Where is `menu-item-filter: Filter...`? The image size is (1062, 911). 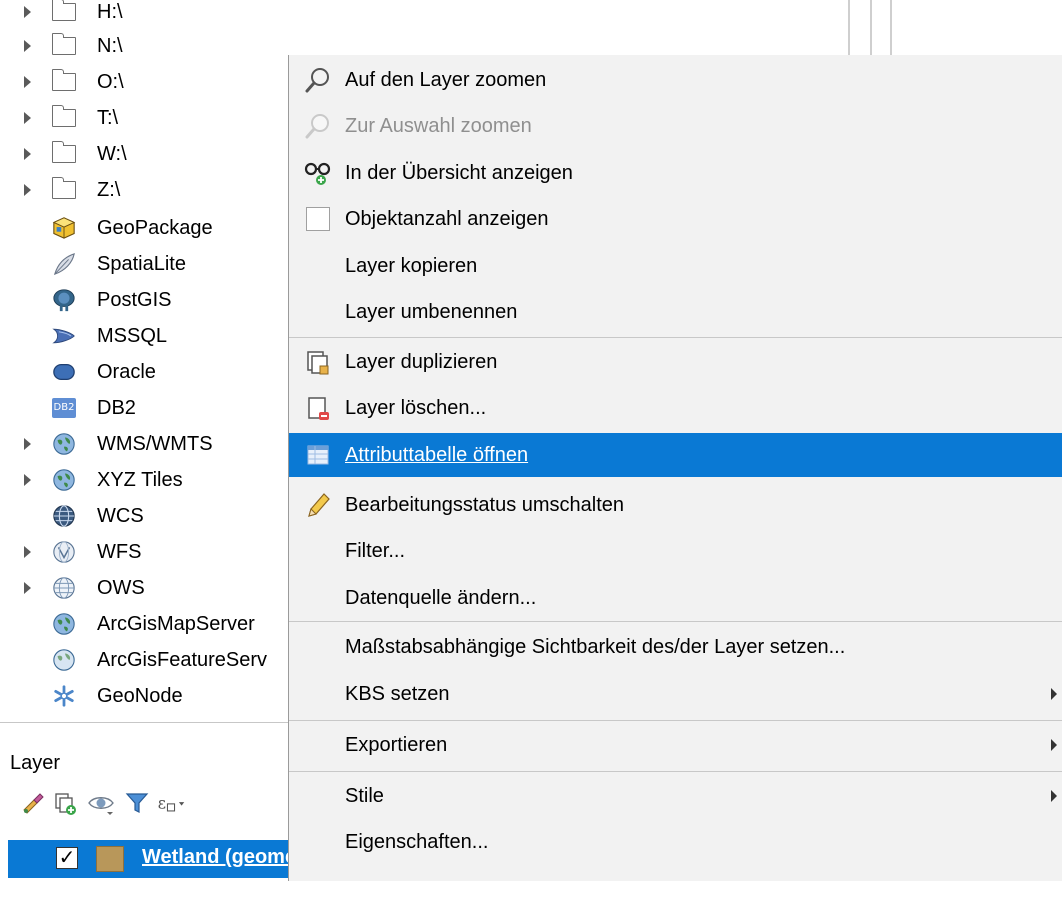
menu-item-filter: Filter... is located at coordinates (675, 551).